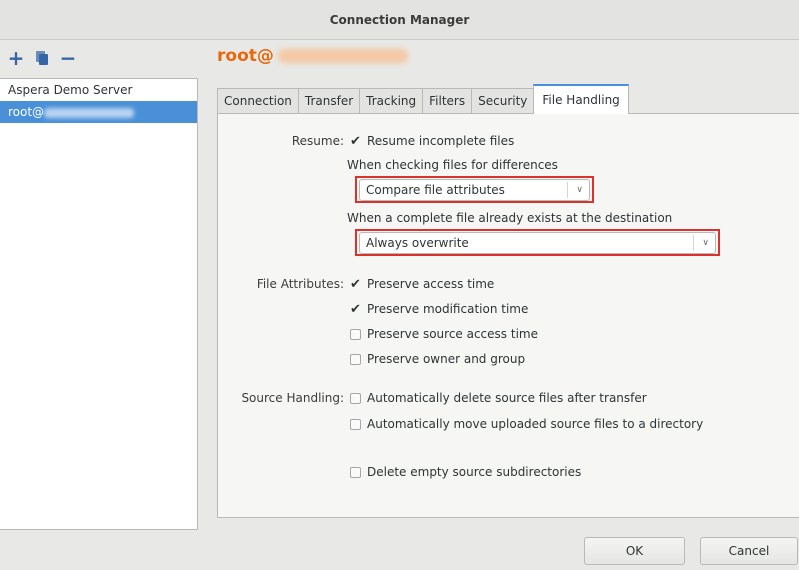 This screenshot has width=799, height=570. I want to click on option-preserve-owner-group: Preserve owner and group, so click(437, 359).